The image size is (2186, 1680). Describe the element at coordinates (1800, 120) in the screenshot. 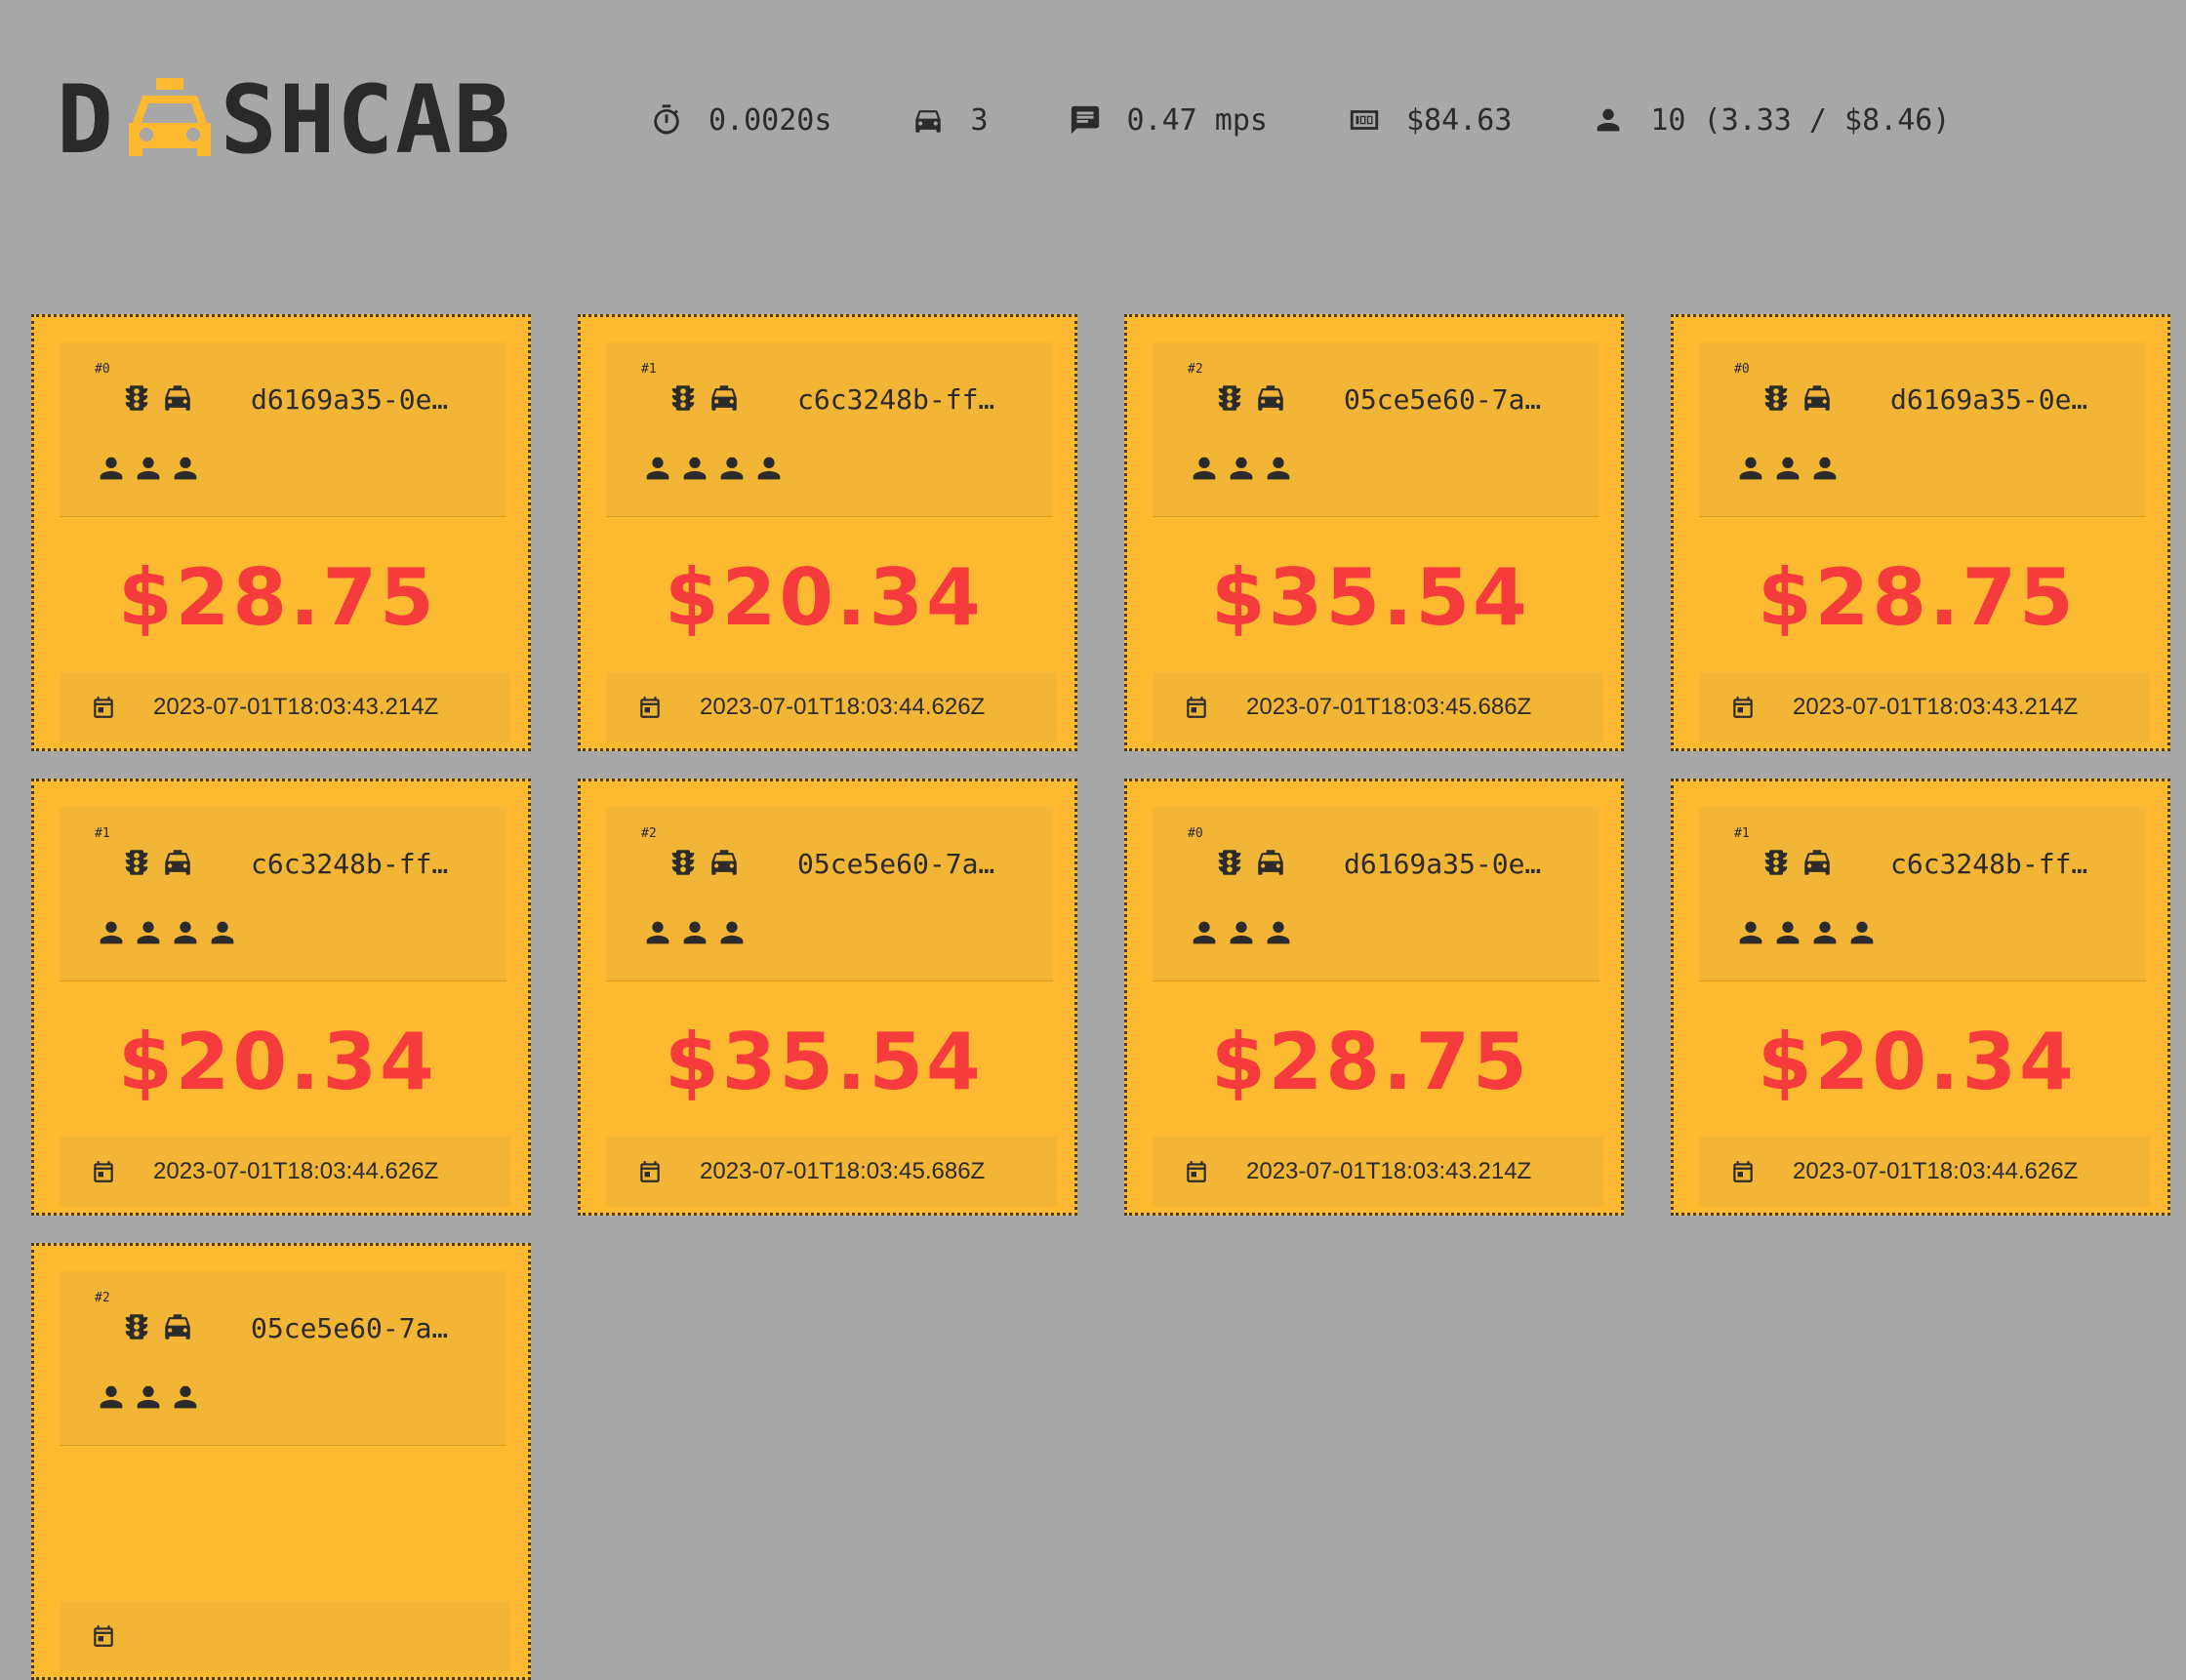

I see `stat-passengers-value: 10 (3.33 / $8.46)` at that location.